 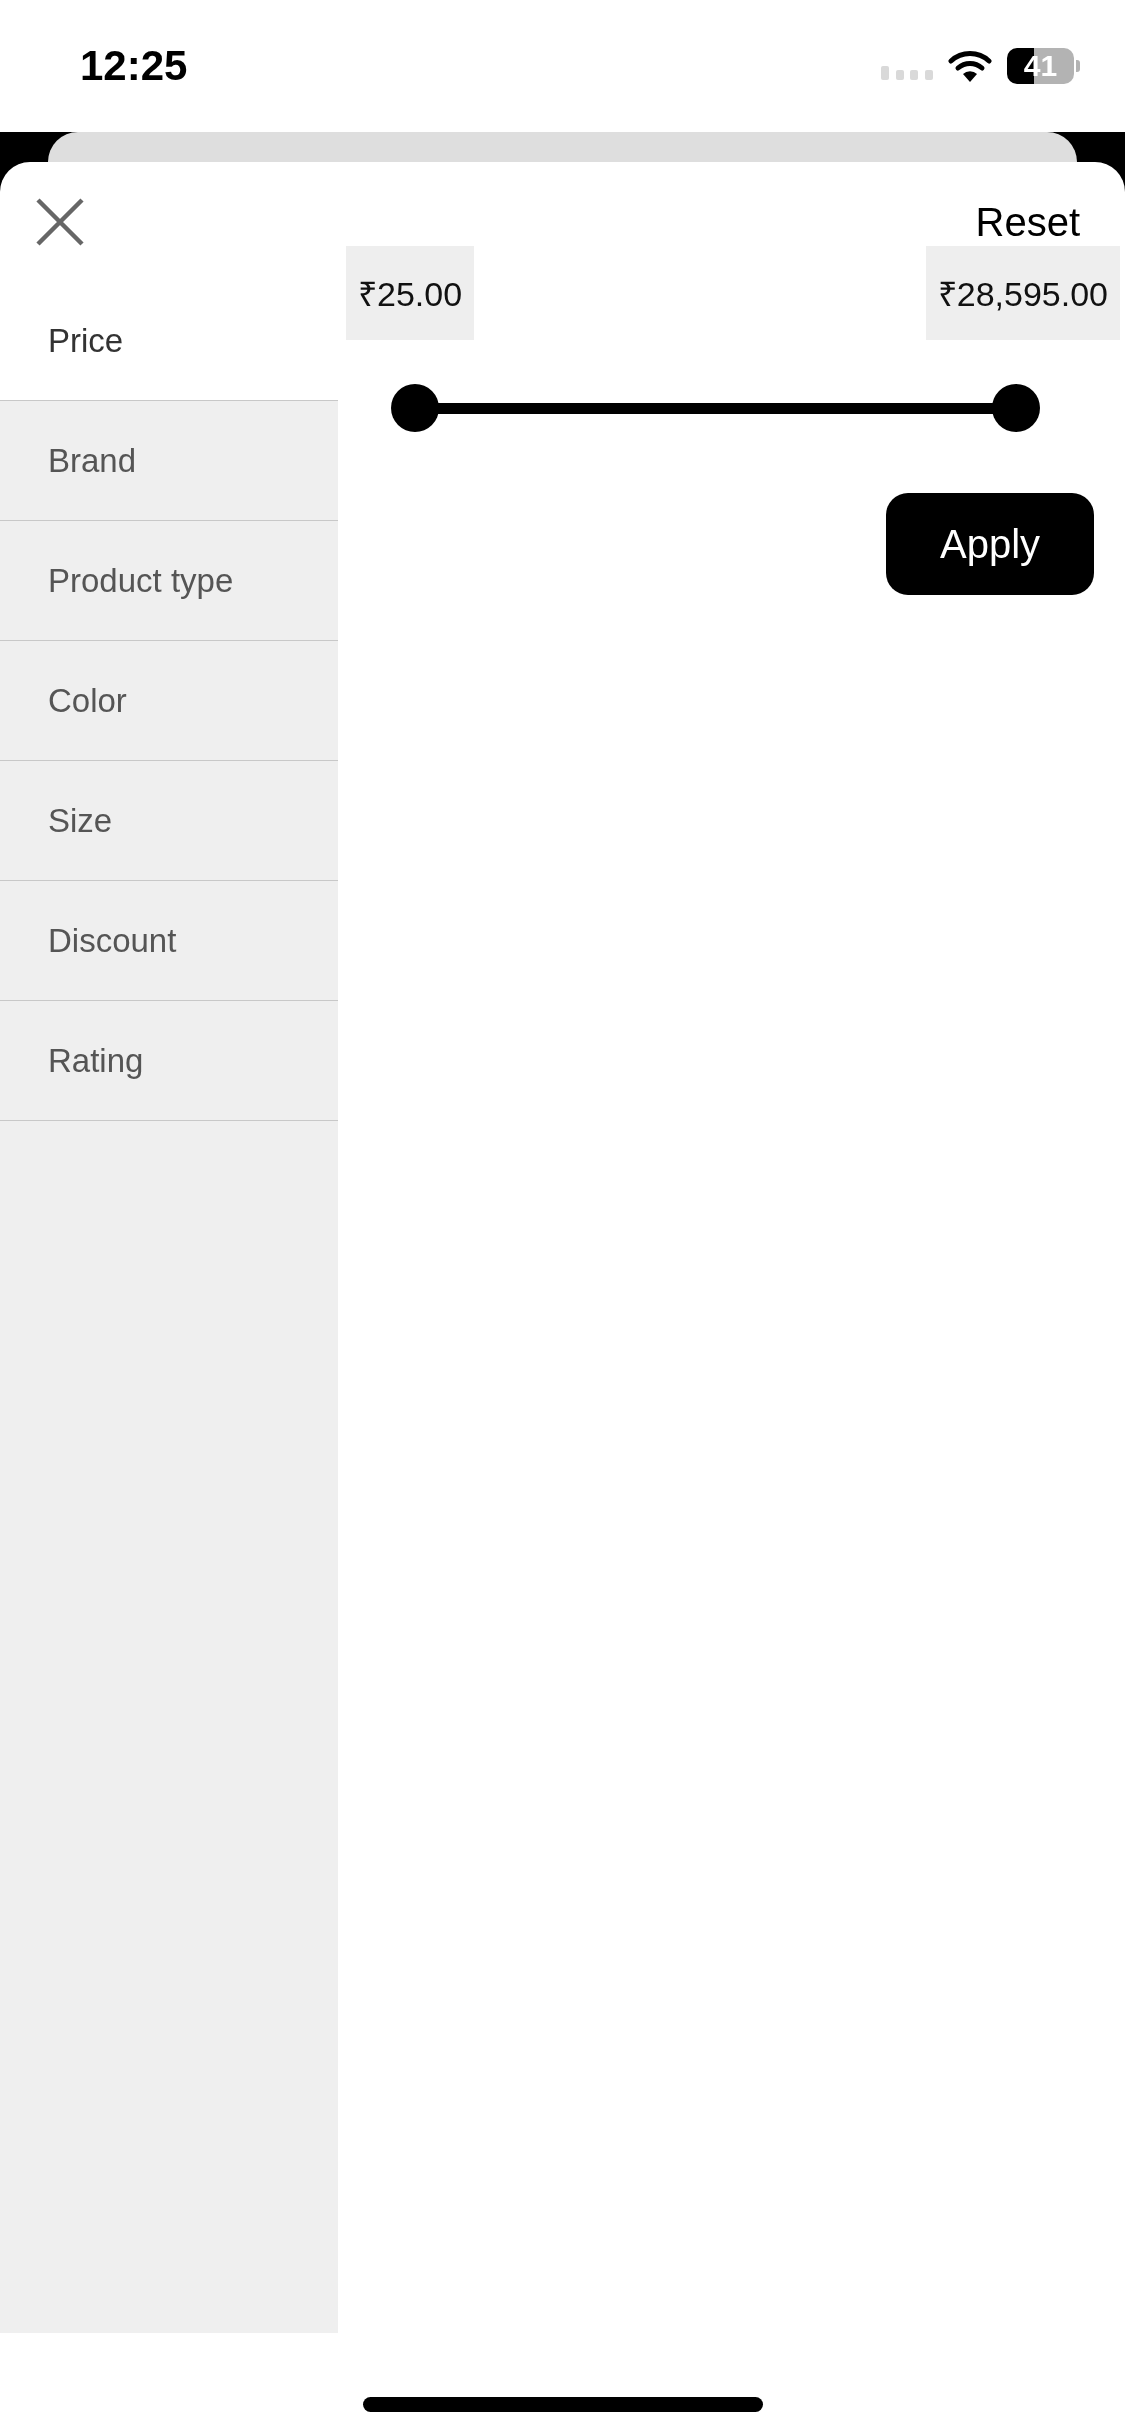 I want to click on status-time: 12:25, so click(x=134, y=66).